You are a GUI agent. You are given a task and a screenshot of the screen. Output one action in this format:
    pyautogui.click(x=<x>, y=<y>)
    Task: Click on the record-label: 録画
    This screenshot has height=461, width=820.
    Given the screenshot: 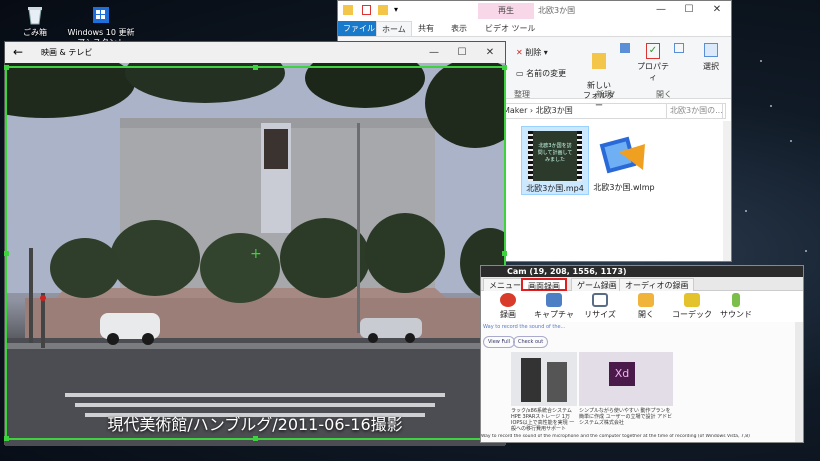 What is the action you would take?
    pyautogui.click(x=508, y=314)
    